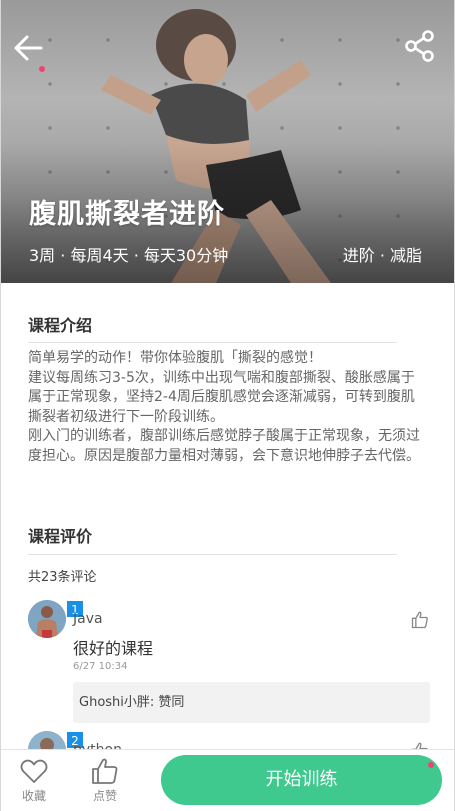  Describe the element at coordinates (33, 796) in the screenshot. I see `favorite-label: 收藏` at that location.